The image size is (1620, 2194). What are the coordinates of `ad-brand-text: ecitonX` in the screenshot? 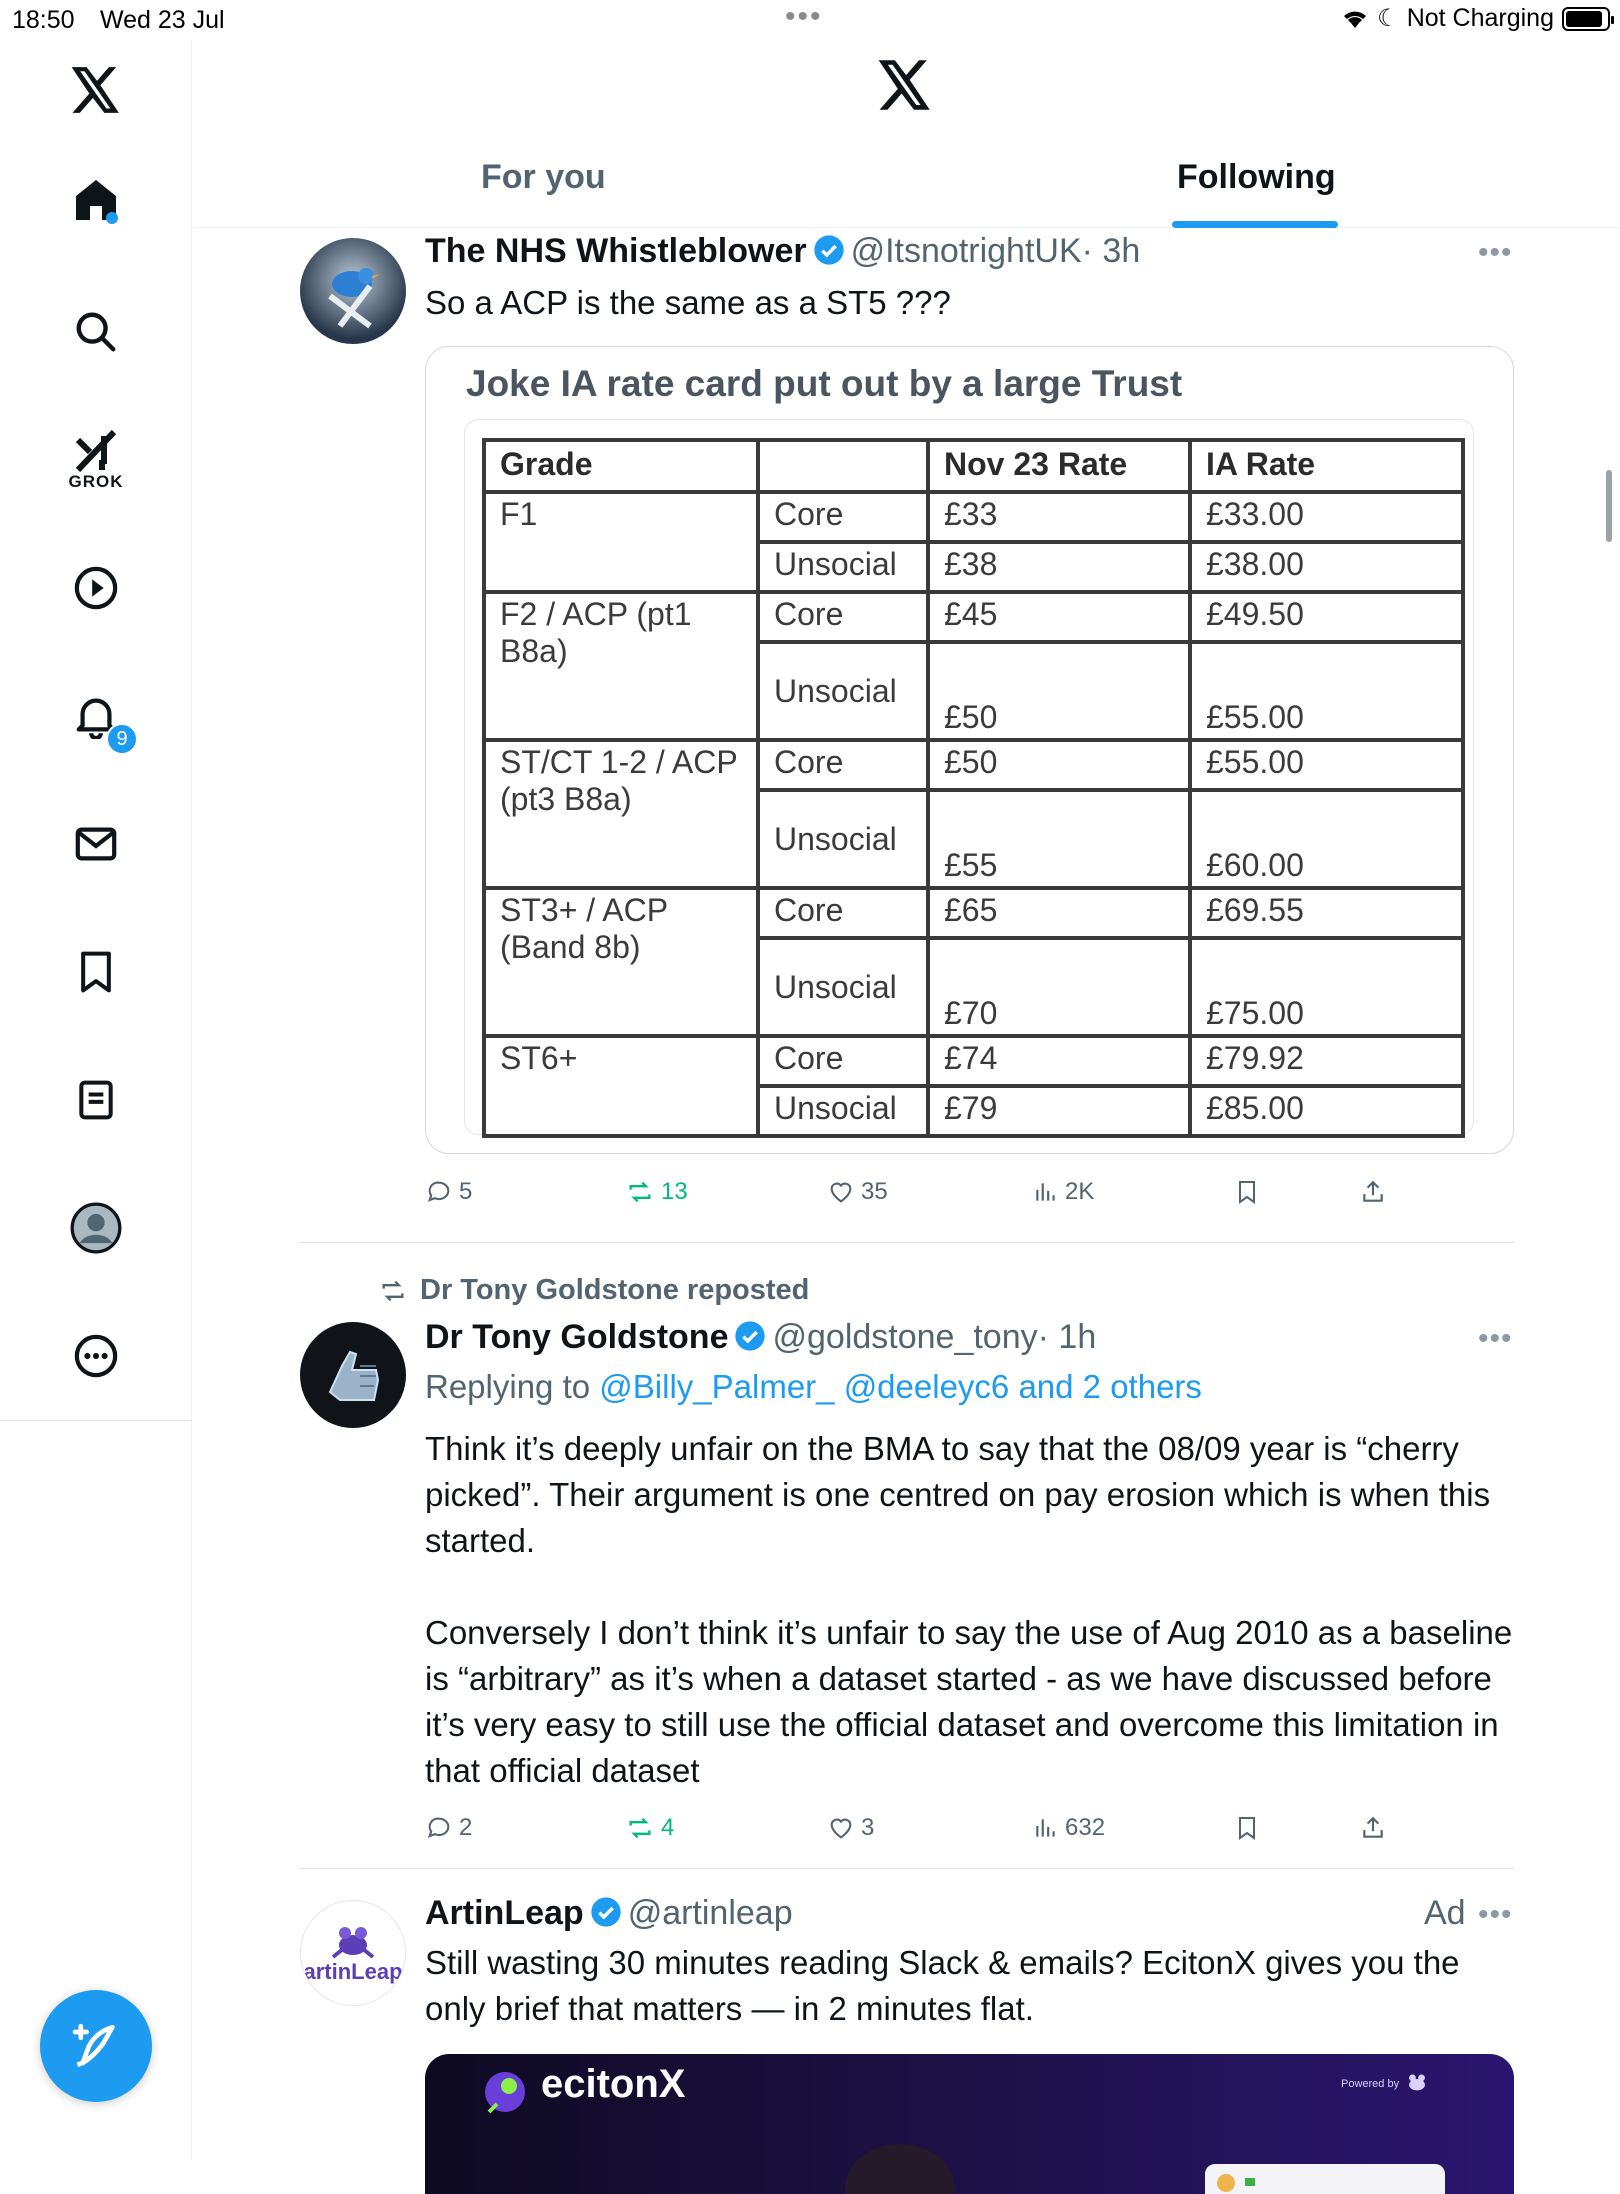 It's located at (613, 2084).